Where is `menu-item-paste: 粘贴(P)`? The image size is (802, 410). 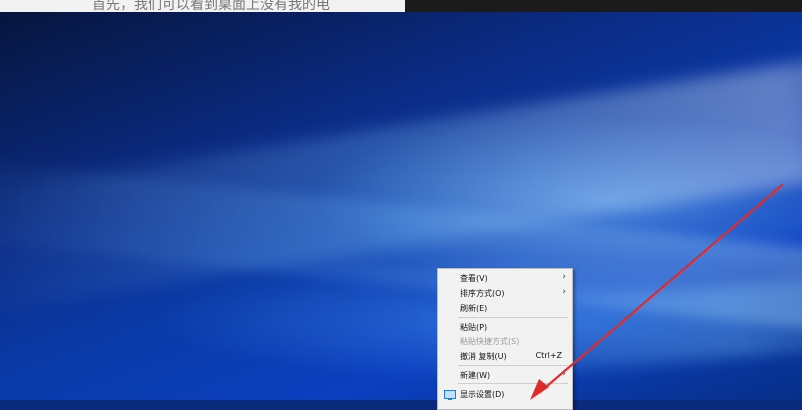
menu-item-paste: 粘贴(P) is located at coordinates (505, 327).